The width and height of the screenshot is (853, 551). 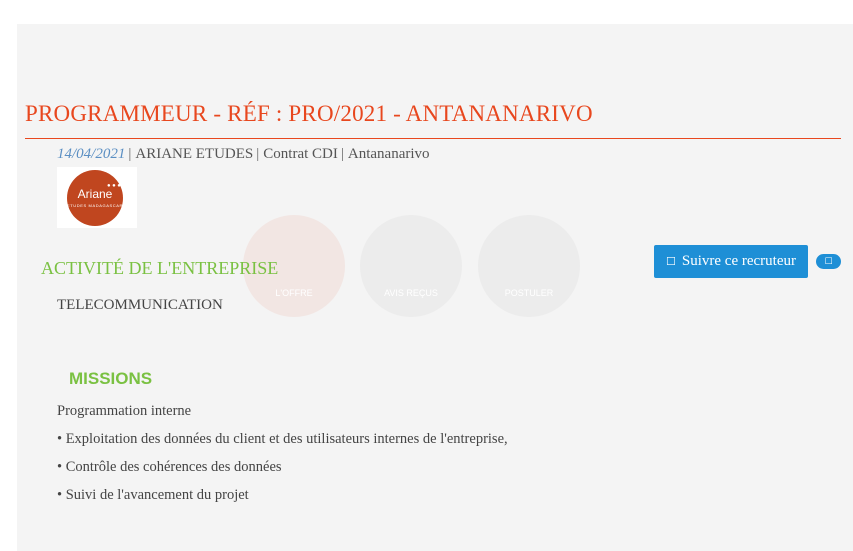 I want to click on ghost-tab-label: L'OFFRE, so click(x=294, y=293).